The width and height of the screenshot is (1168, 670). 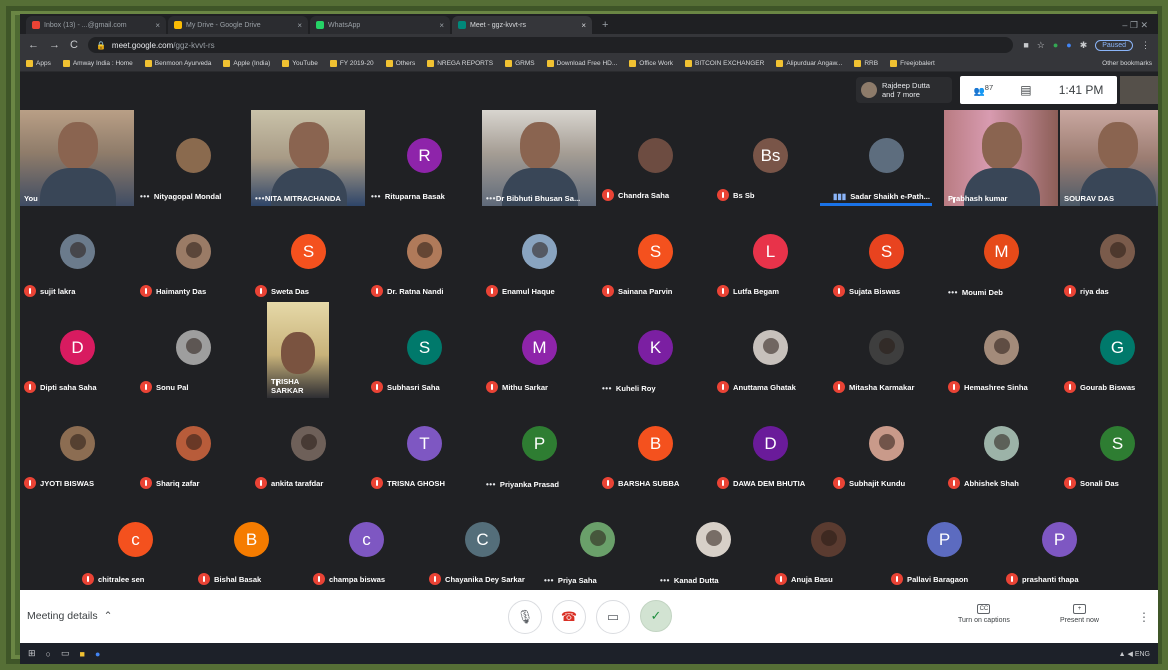 I want to click on mic-button: 🎙, so click(x=525, y=617).